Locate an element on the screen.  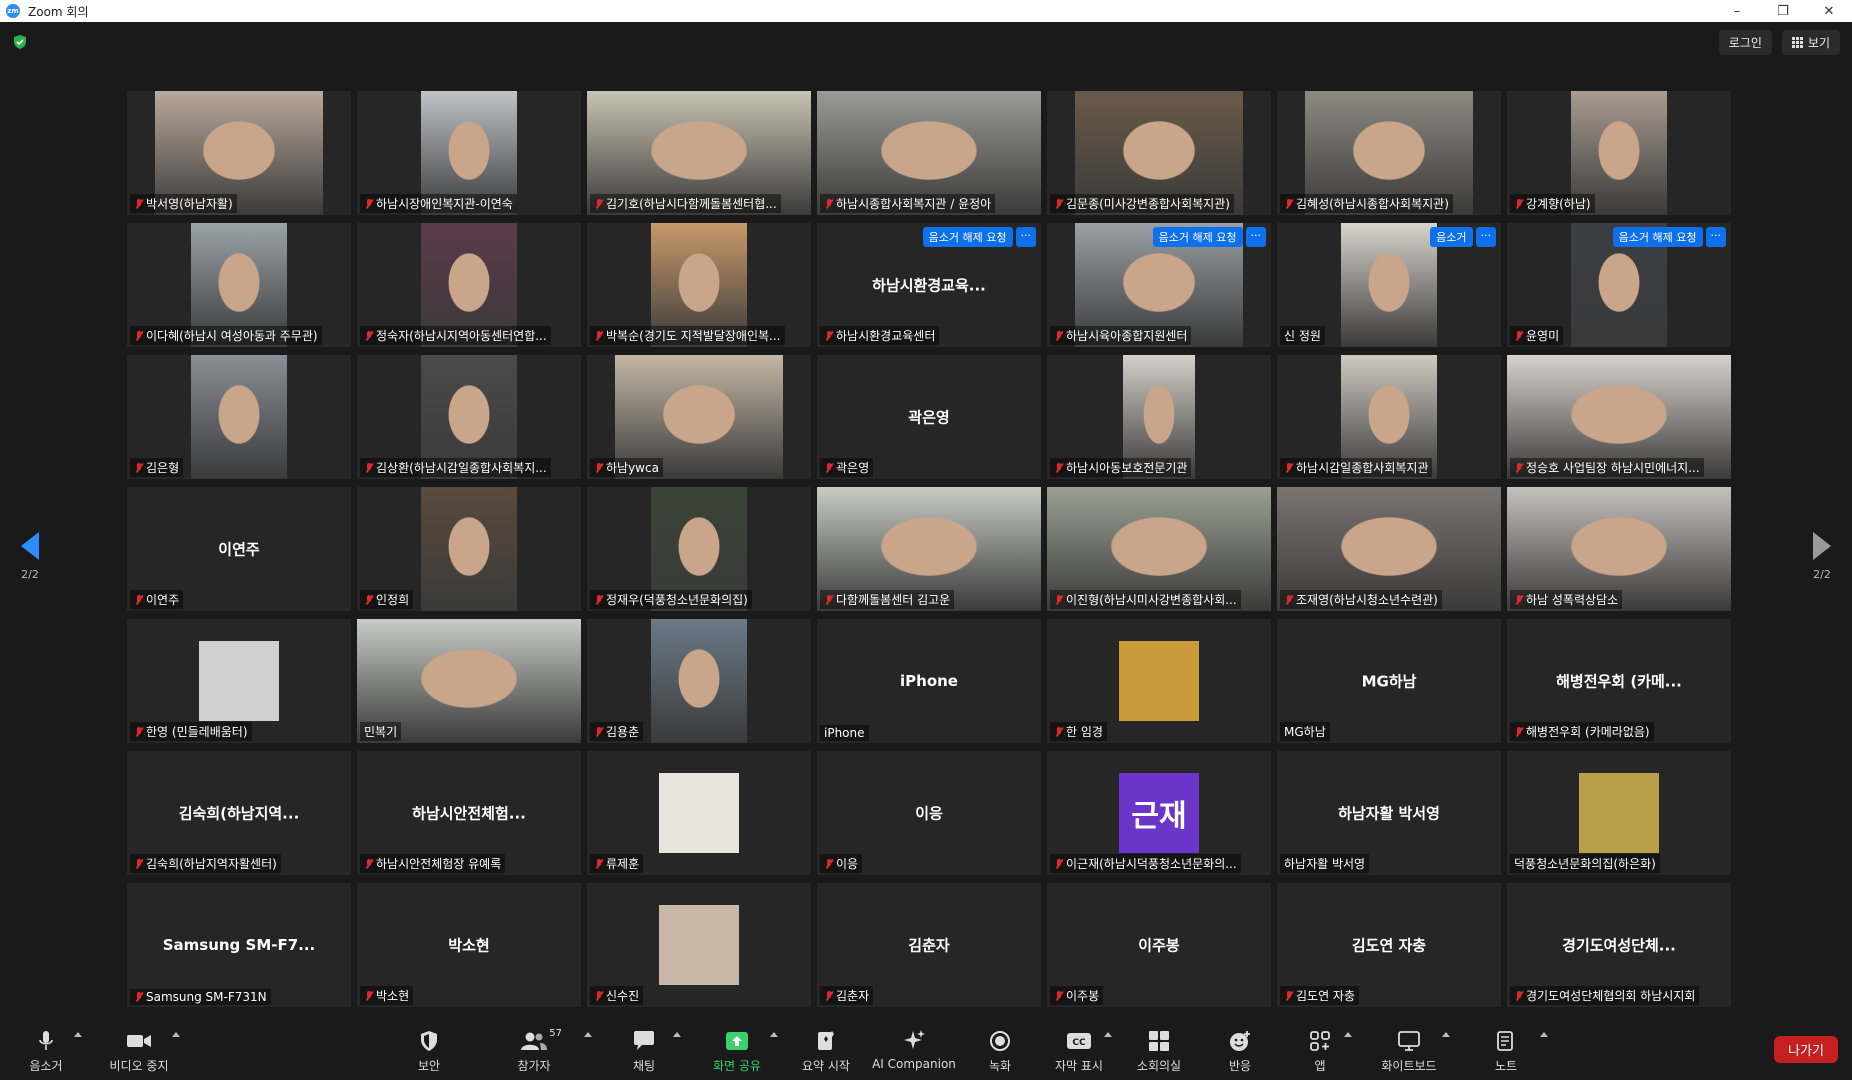
participant-tile: 하남시장애인복지관-이연숙 is located at coordinates (469, 153).